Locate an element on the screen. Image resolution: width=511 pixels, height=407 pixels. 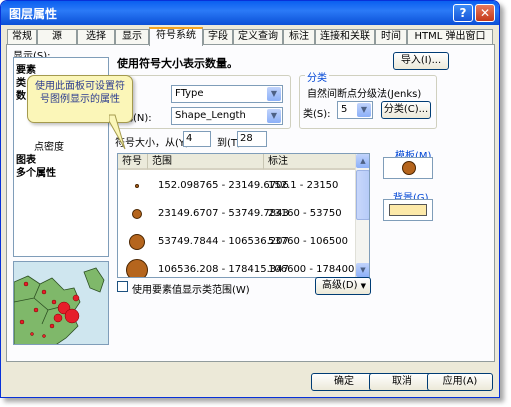
preview-map-image is located at coordinates (61, 303).